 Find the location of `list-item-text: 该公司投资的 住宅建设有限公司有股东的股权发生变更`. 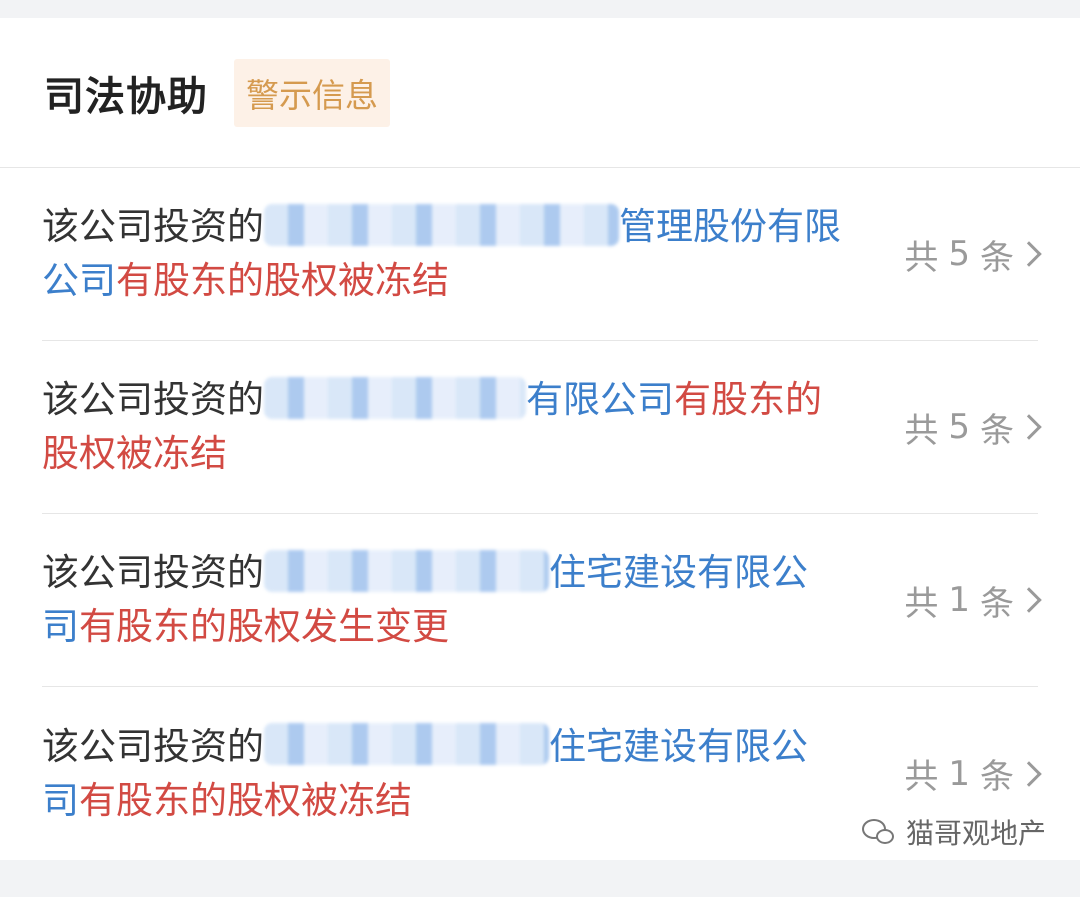

list-item-text: 该公司投资的 住宅建设有限公司有股东的股权发生变更 is located at coordinates (442, 600).